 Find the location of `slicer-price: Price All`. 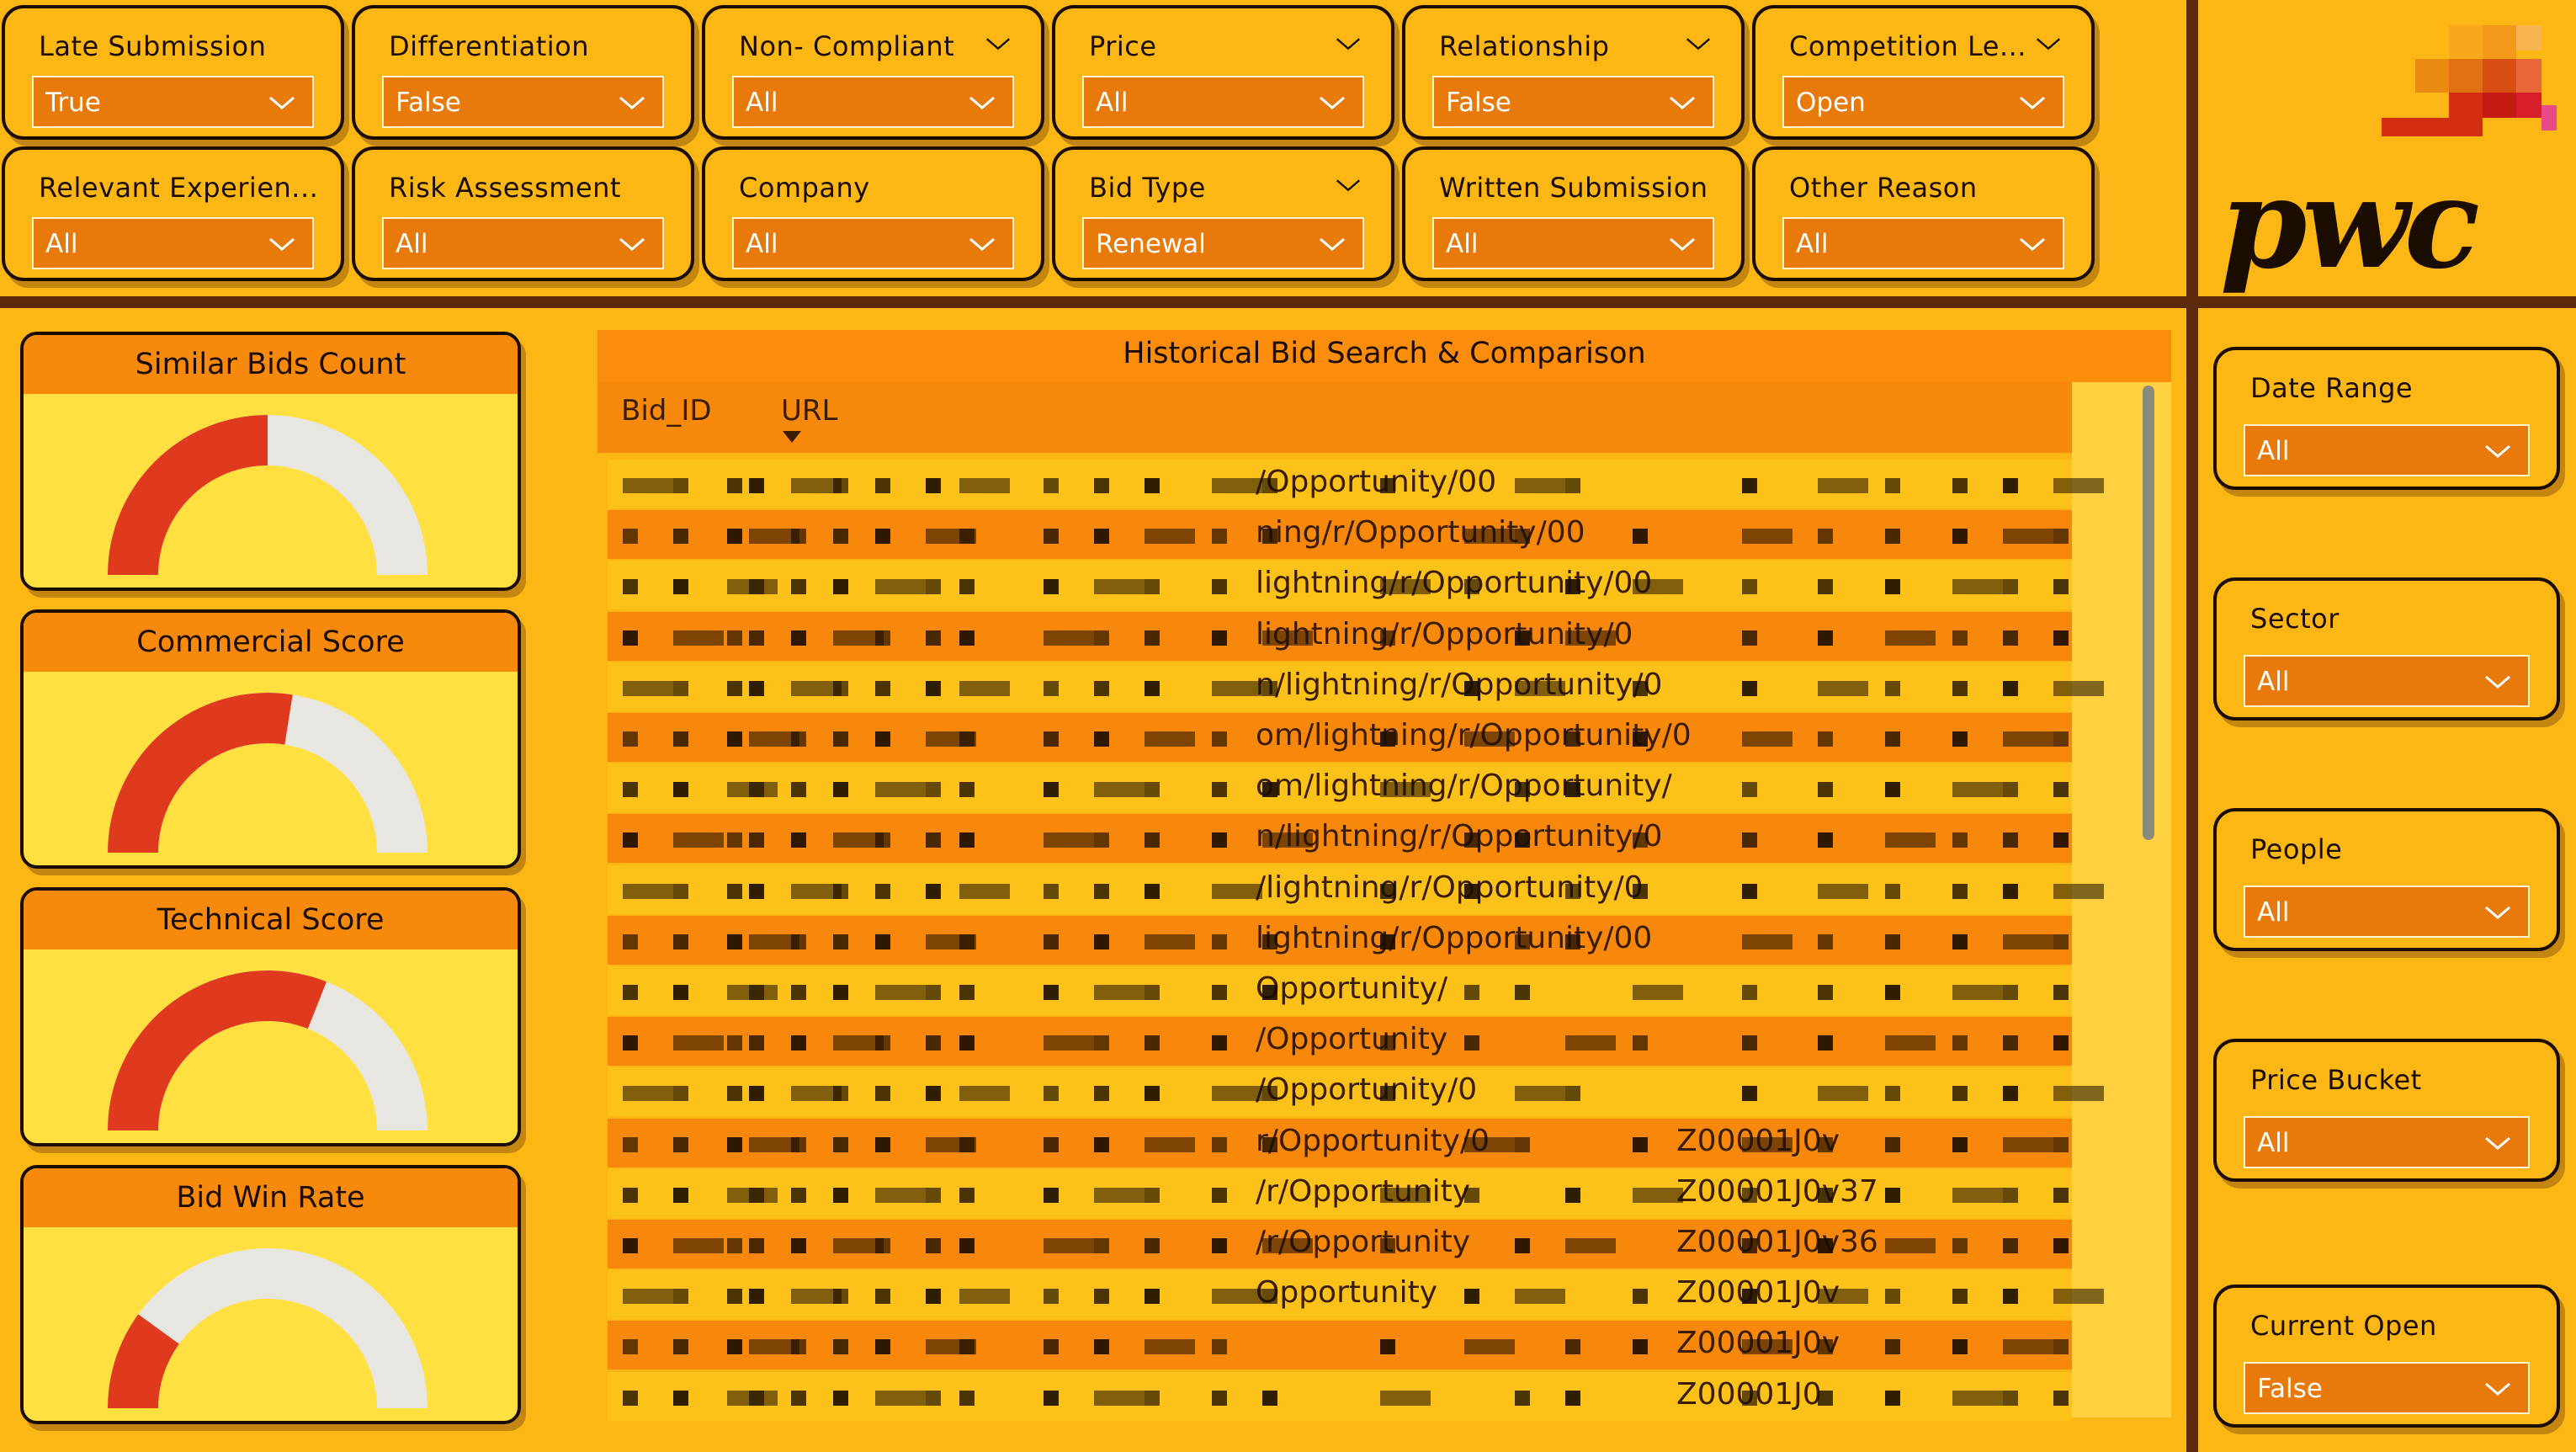

slicer-price: Price All is located at coordinates (1223, 73).